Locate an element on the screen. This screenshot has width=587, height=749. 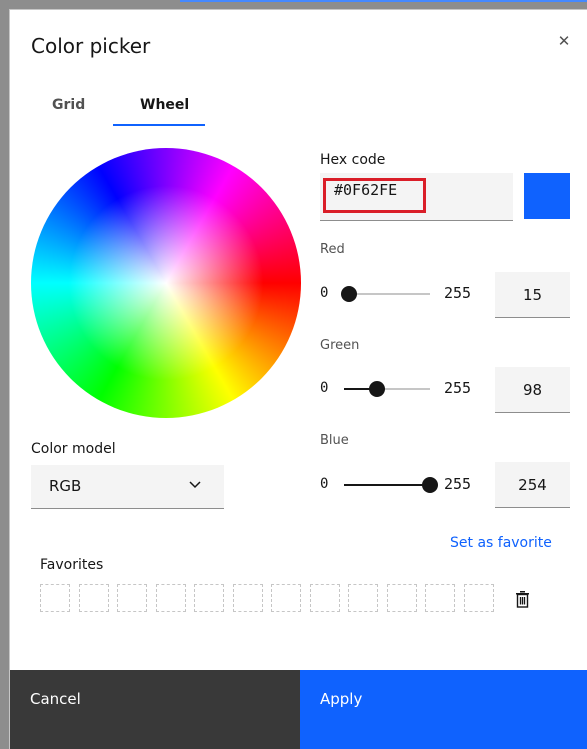
red-slider is located at coordinates (385, 294).